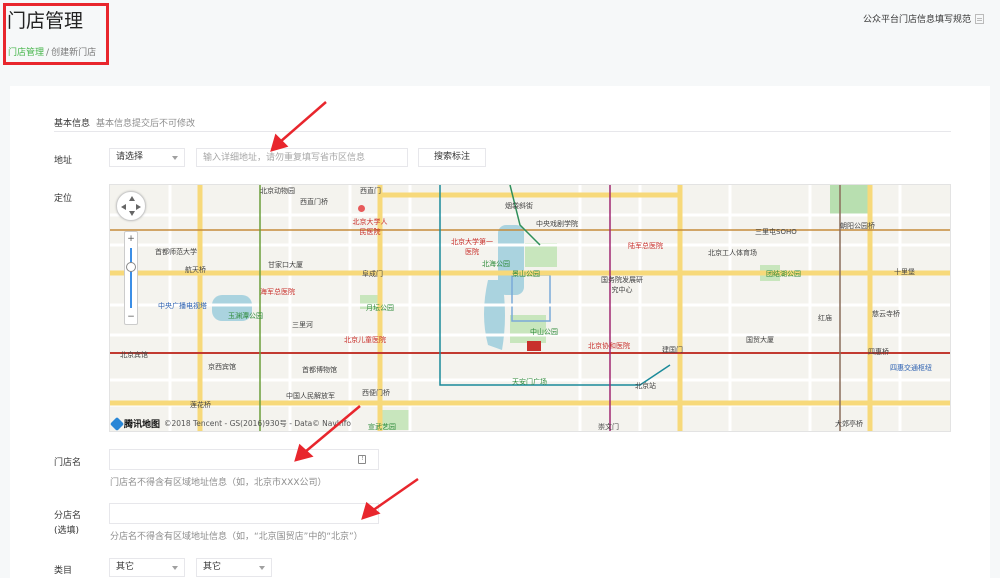 This screenshot has width=1000, height=578. I want to click on branch-name-label-text: 分店名, so click(68, 516).